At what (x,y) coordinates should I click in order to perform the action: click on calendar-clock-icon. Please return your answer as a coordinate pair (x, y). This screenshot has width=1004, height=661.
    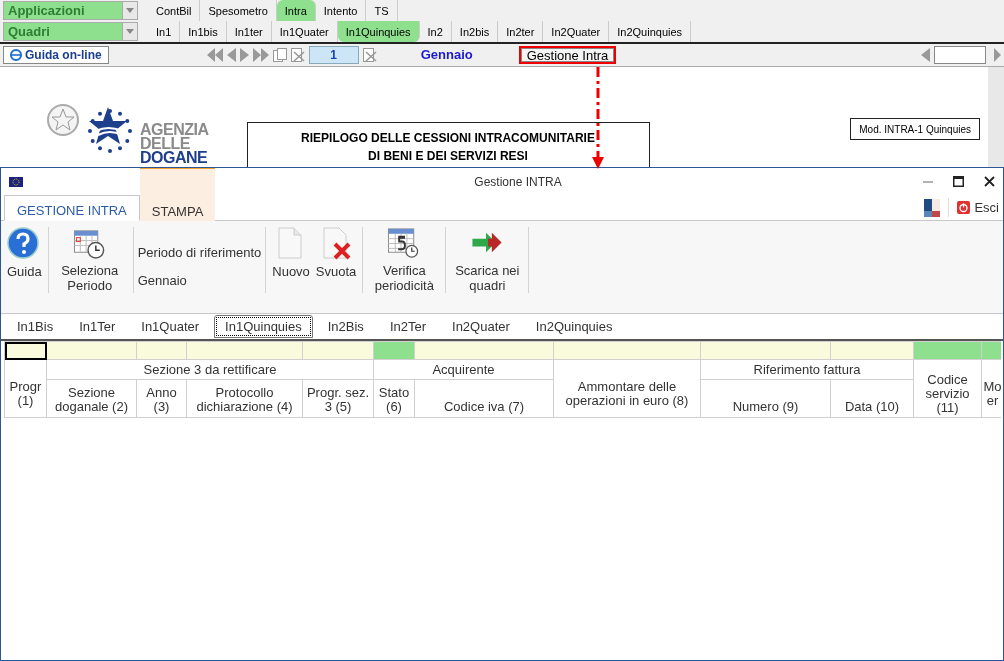
    Looking at the image, I should click on (89, 243).